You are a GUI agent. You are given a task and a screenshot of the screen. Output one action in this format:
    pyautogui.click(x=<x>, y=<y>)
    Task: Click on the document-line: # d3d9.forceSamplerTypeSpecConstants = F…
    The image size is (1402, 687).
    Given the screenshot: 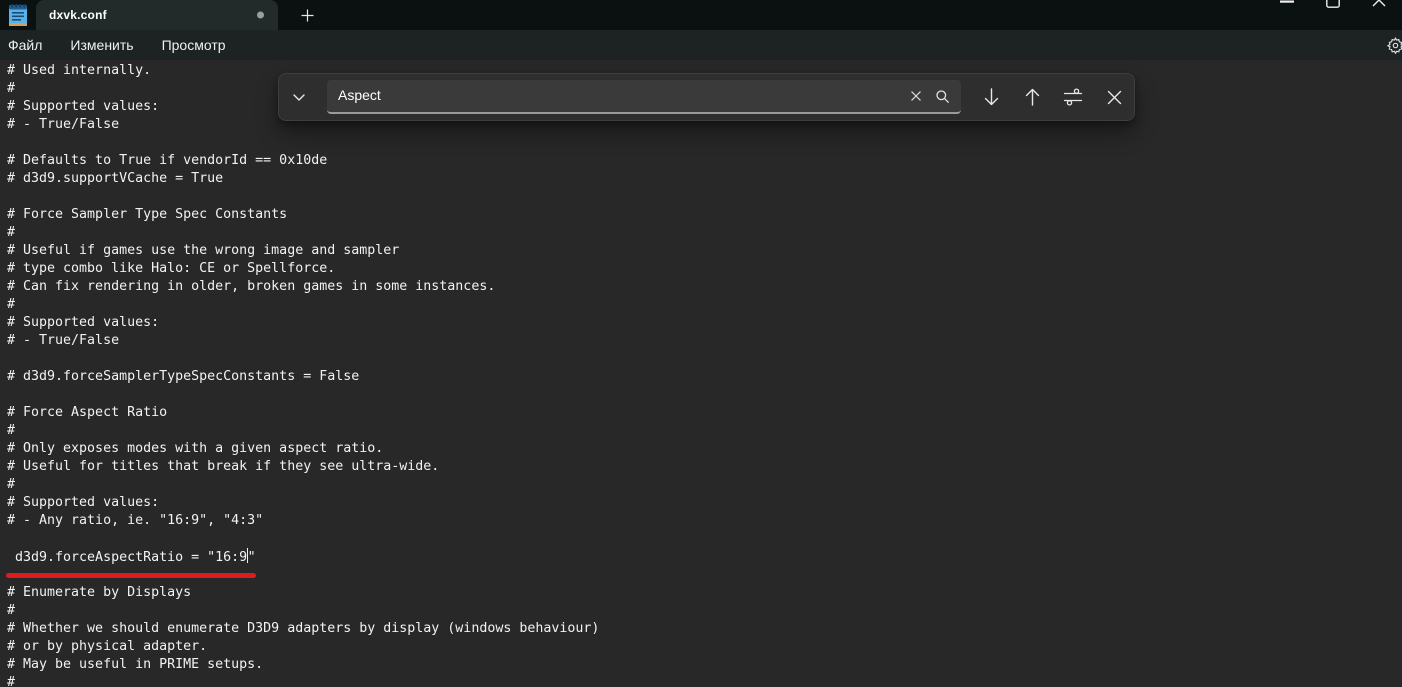 What is the action you would take?
    pyautogui.click(x=183, y=376)
    